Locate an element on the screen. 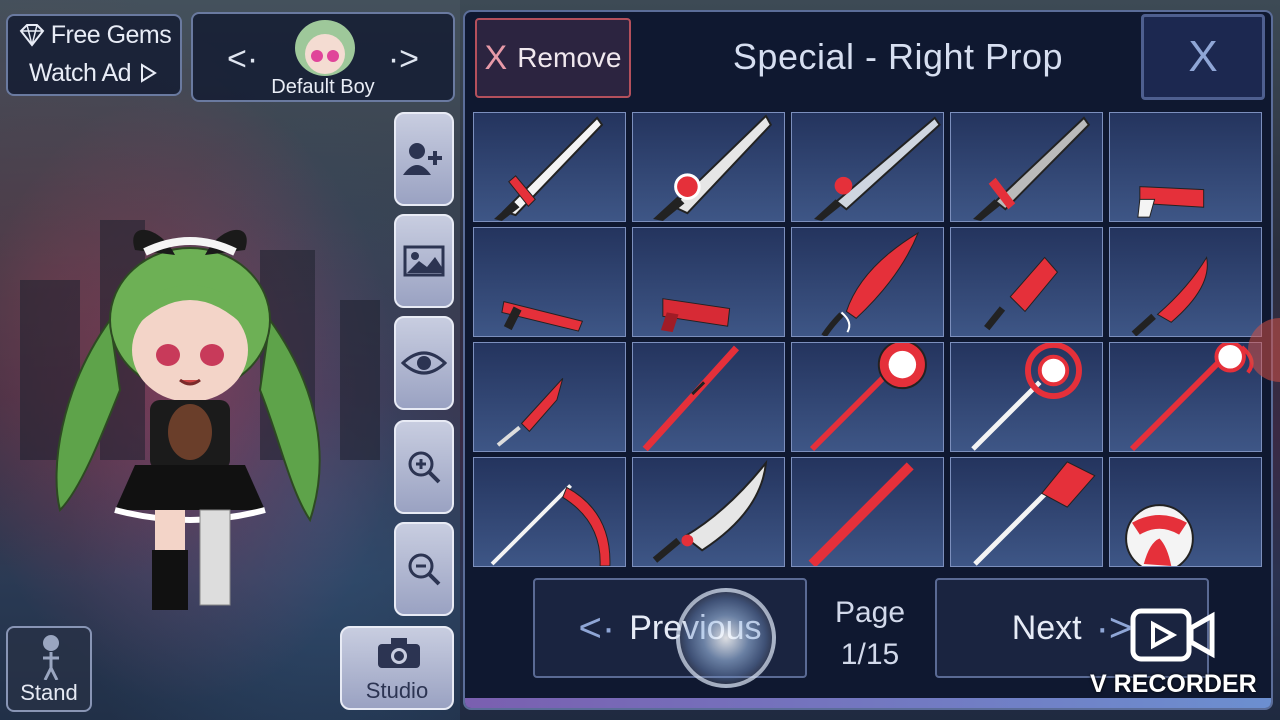 The height and width of the screenshot is (720, 1280). add-user-icon is located at coordinates (422, 159).